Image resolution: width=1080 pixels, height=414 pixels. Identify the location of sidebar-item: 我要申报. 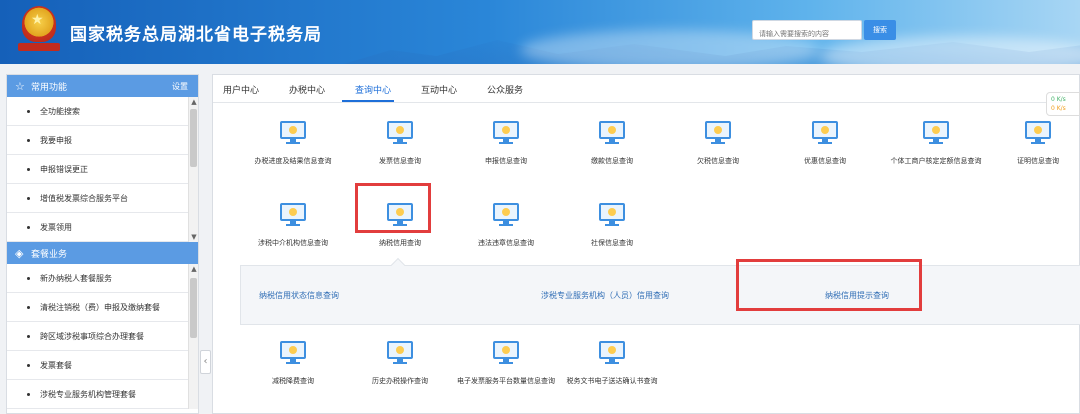
(98, 140).